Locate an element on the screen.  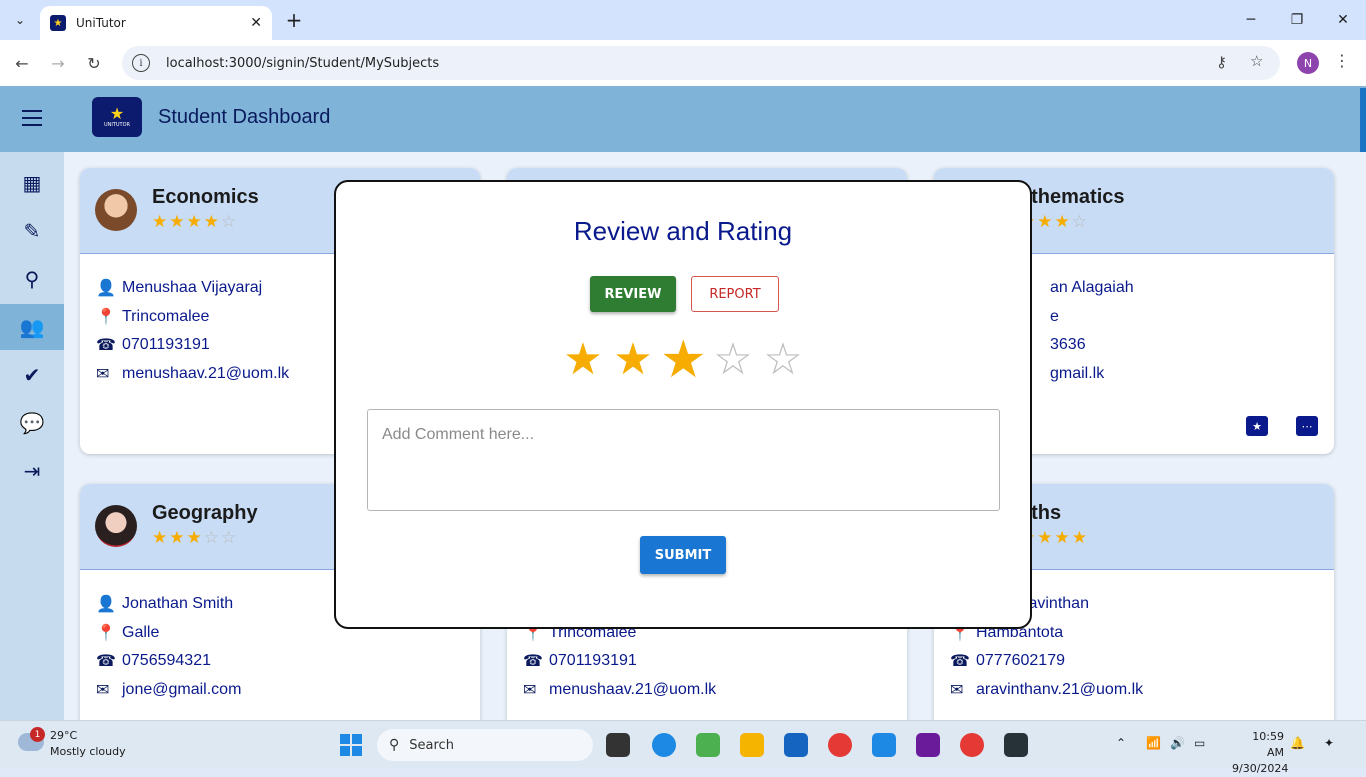
message-icon: ⋯ is located at coordinates (1307, 426).